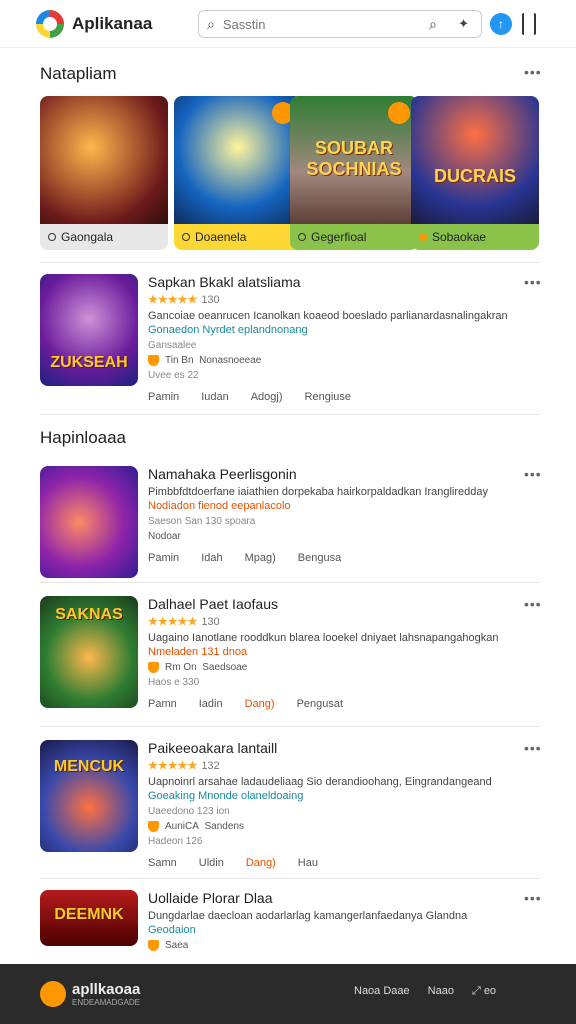  What do you see at coordinates (162, 863) in the screenshot?
I see `action-play: Samn` at bounding box center [162, 863].